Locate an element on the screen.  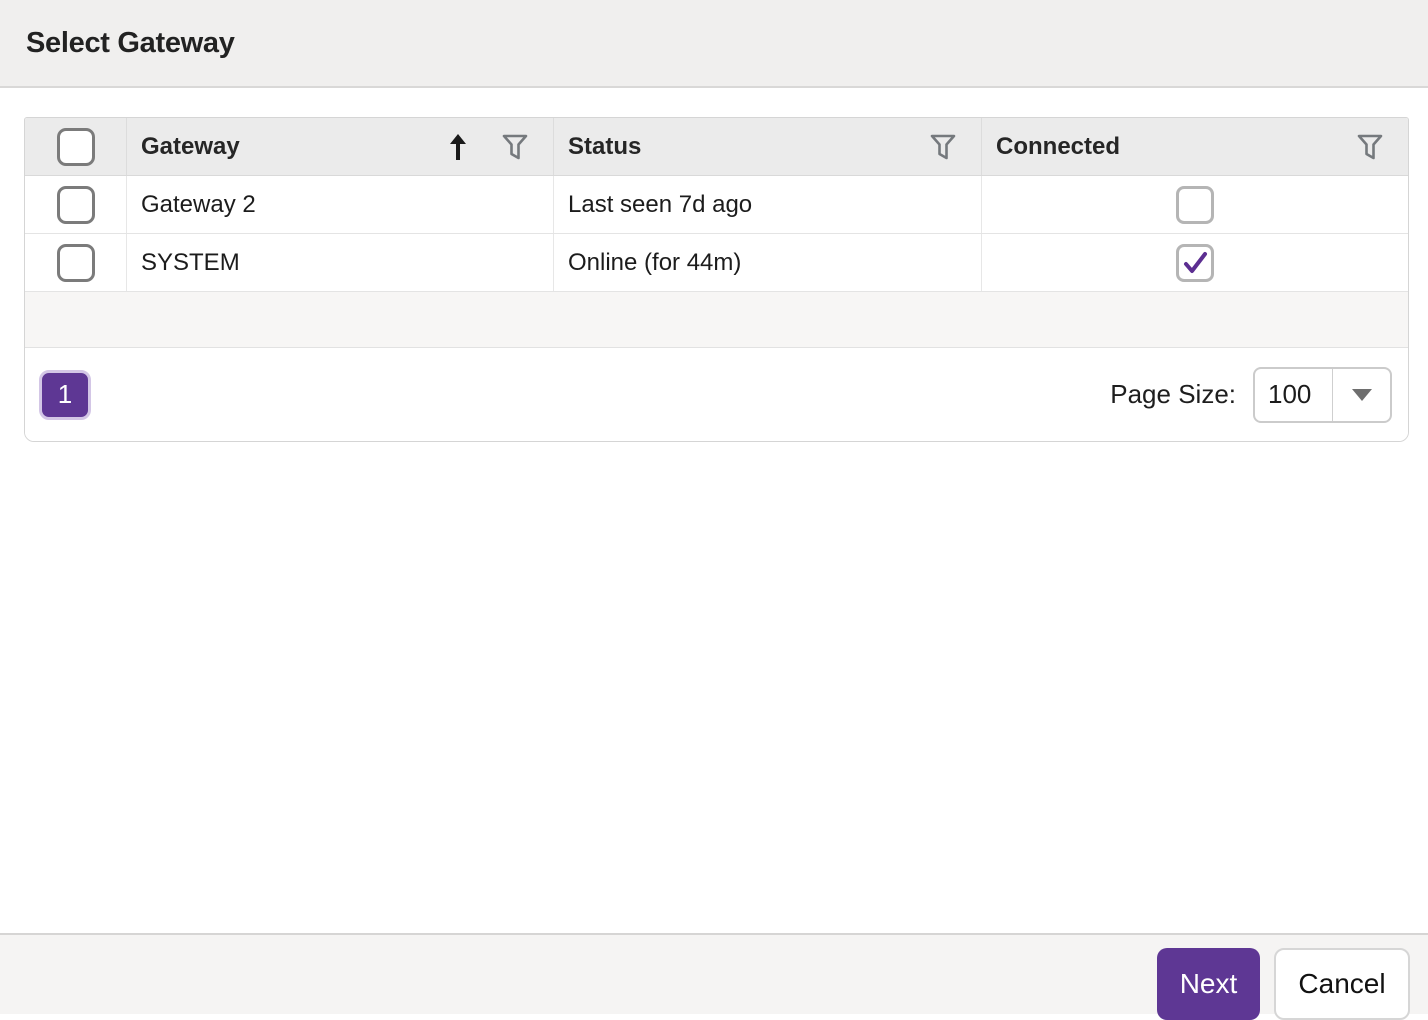
column-header-gateway-label: Gateway is located at coordinates (190, 146).